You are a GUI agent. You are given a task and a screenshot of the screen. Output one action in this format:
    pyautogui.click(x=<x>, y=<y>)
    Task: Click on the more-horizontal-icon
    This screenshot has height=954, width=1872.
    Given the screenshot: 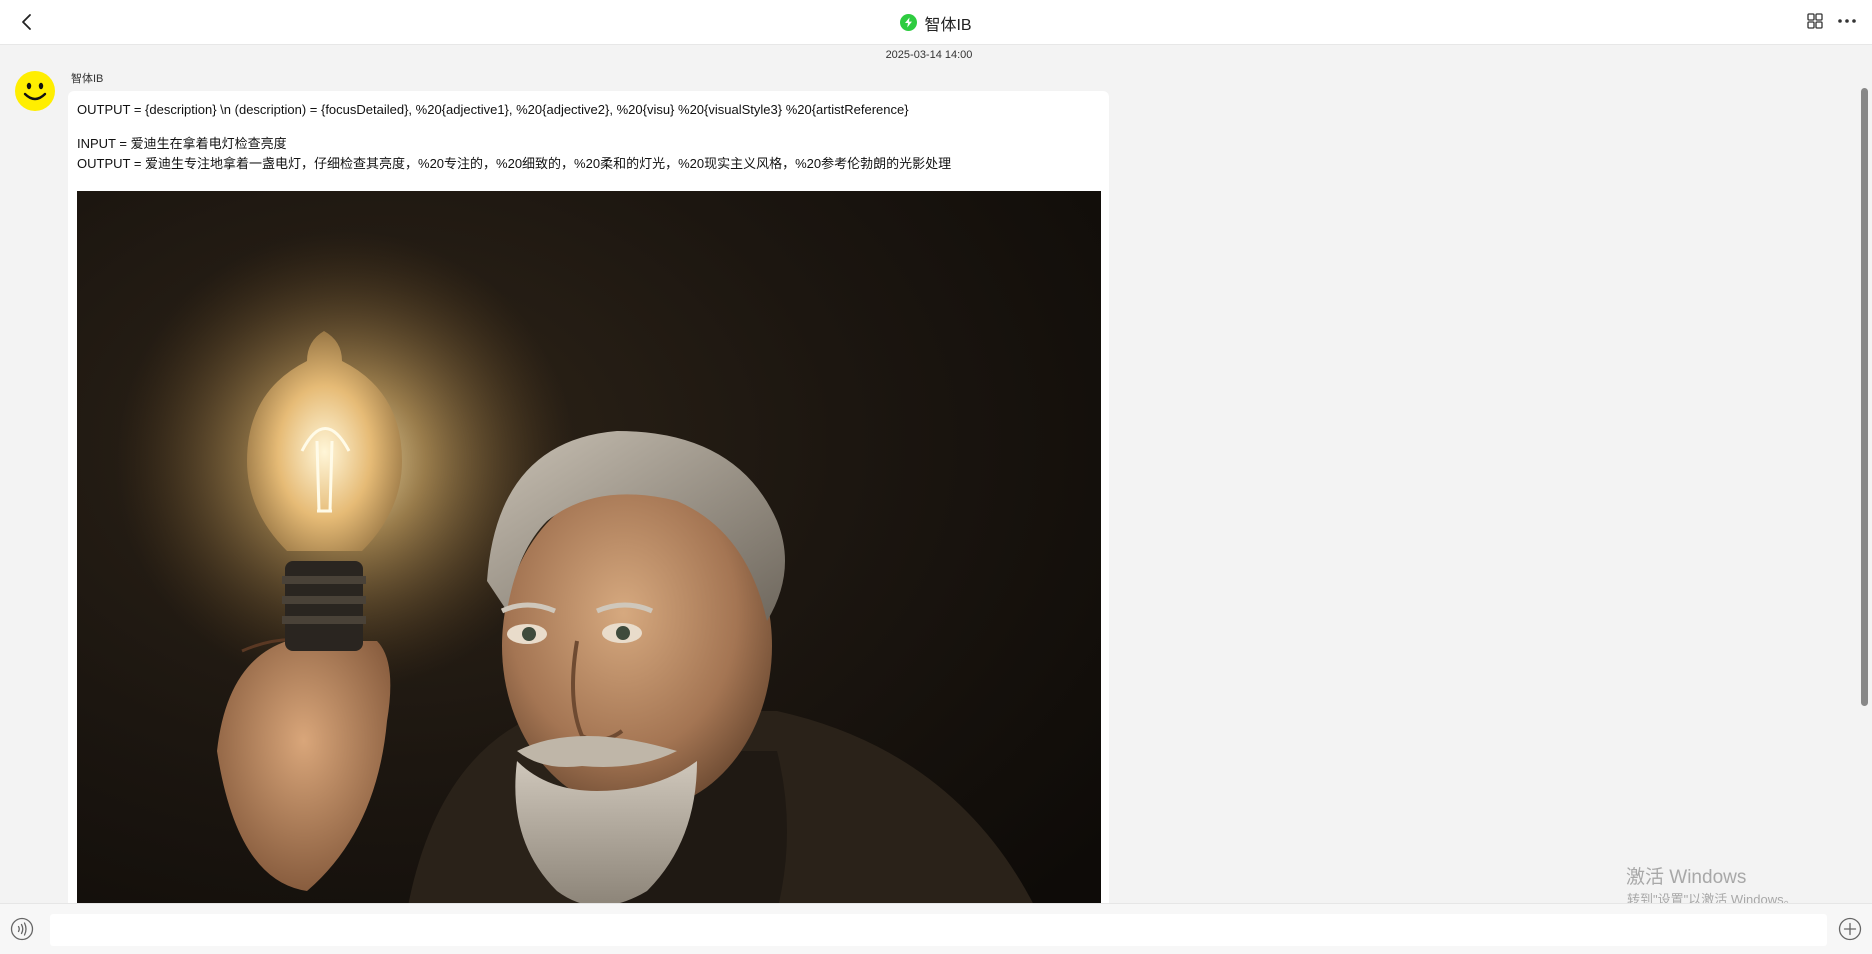 What is the action you would take?
    pyautogui.click(x=1847, y=21)
    